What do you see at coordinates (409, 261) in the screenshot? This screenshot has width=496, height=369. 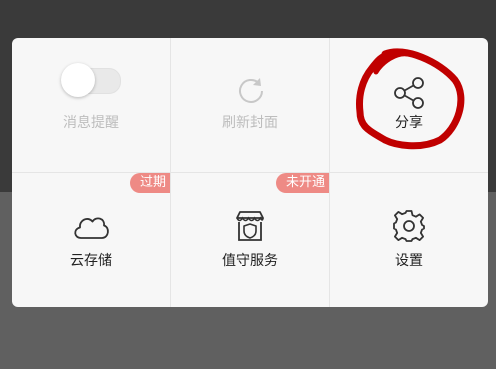 I see `menu-item-label: 设置` at bounding box center [409, 261].